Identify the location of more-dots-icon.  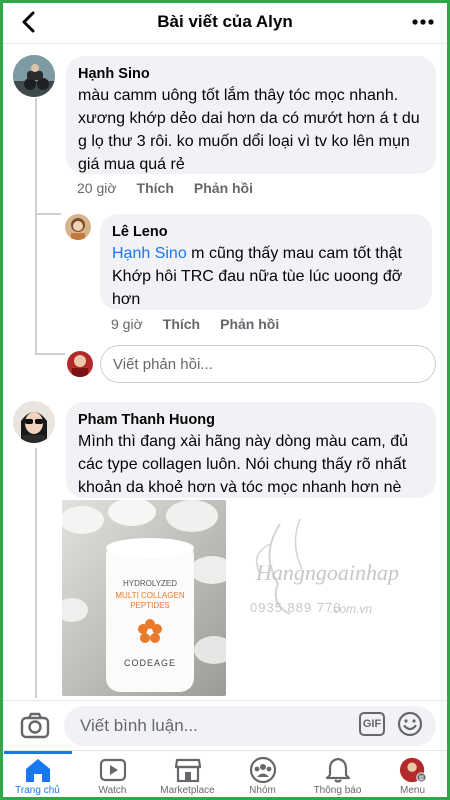
(423, 22).